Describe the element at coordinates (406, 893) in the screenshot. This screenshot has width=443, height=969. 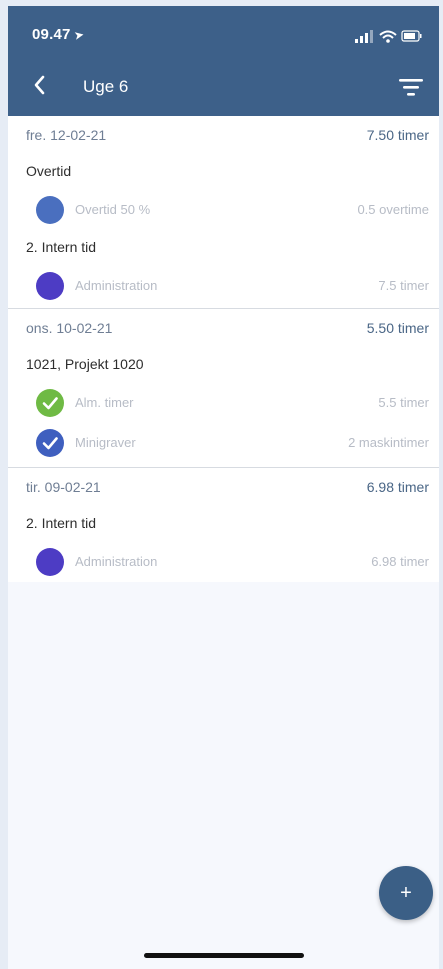
I see `add-button: +` at that location.